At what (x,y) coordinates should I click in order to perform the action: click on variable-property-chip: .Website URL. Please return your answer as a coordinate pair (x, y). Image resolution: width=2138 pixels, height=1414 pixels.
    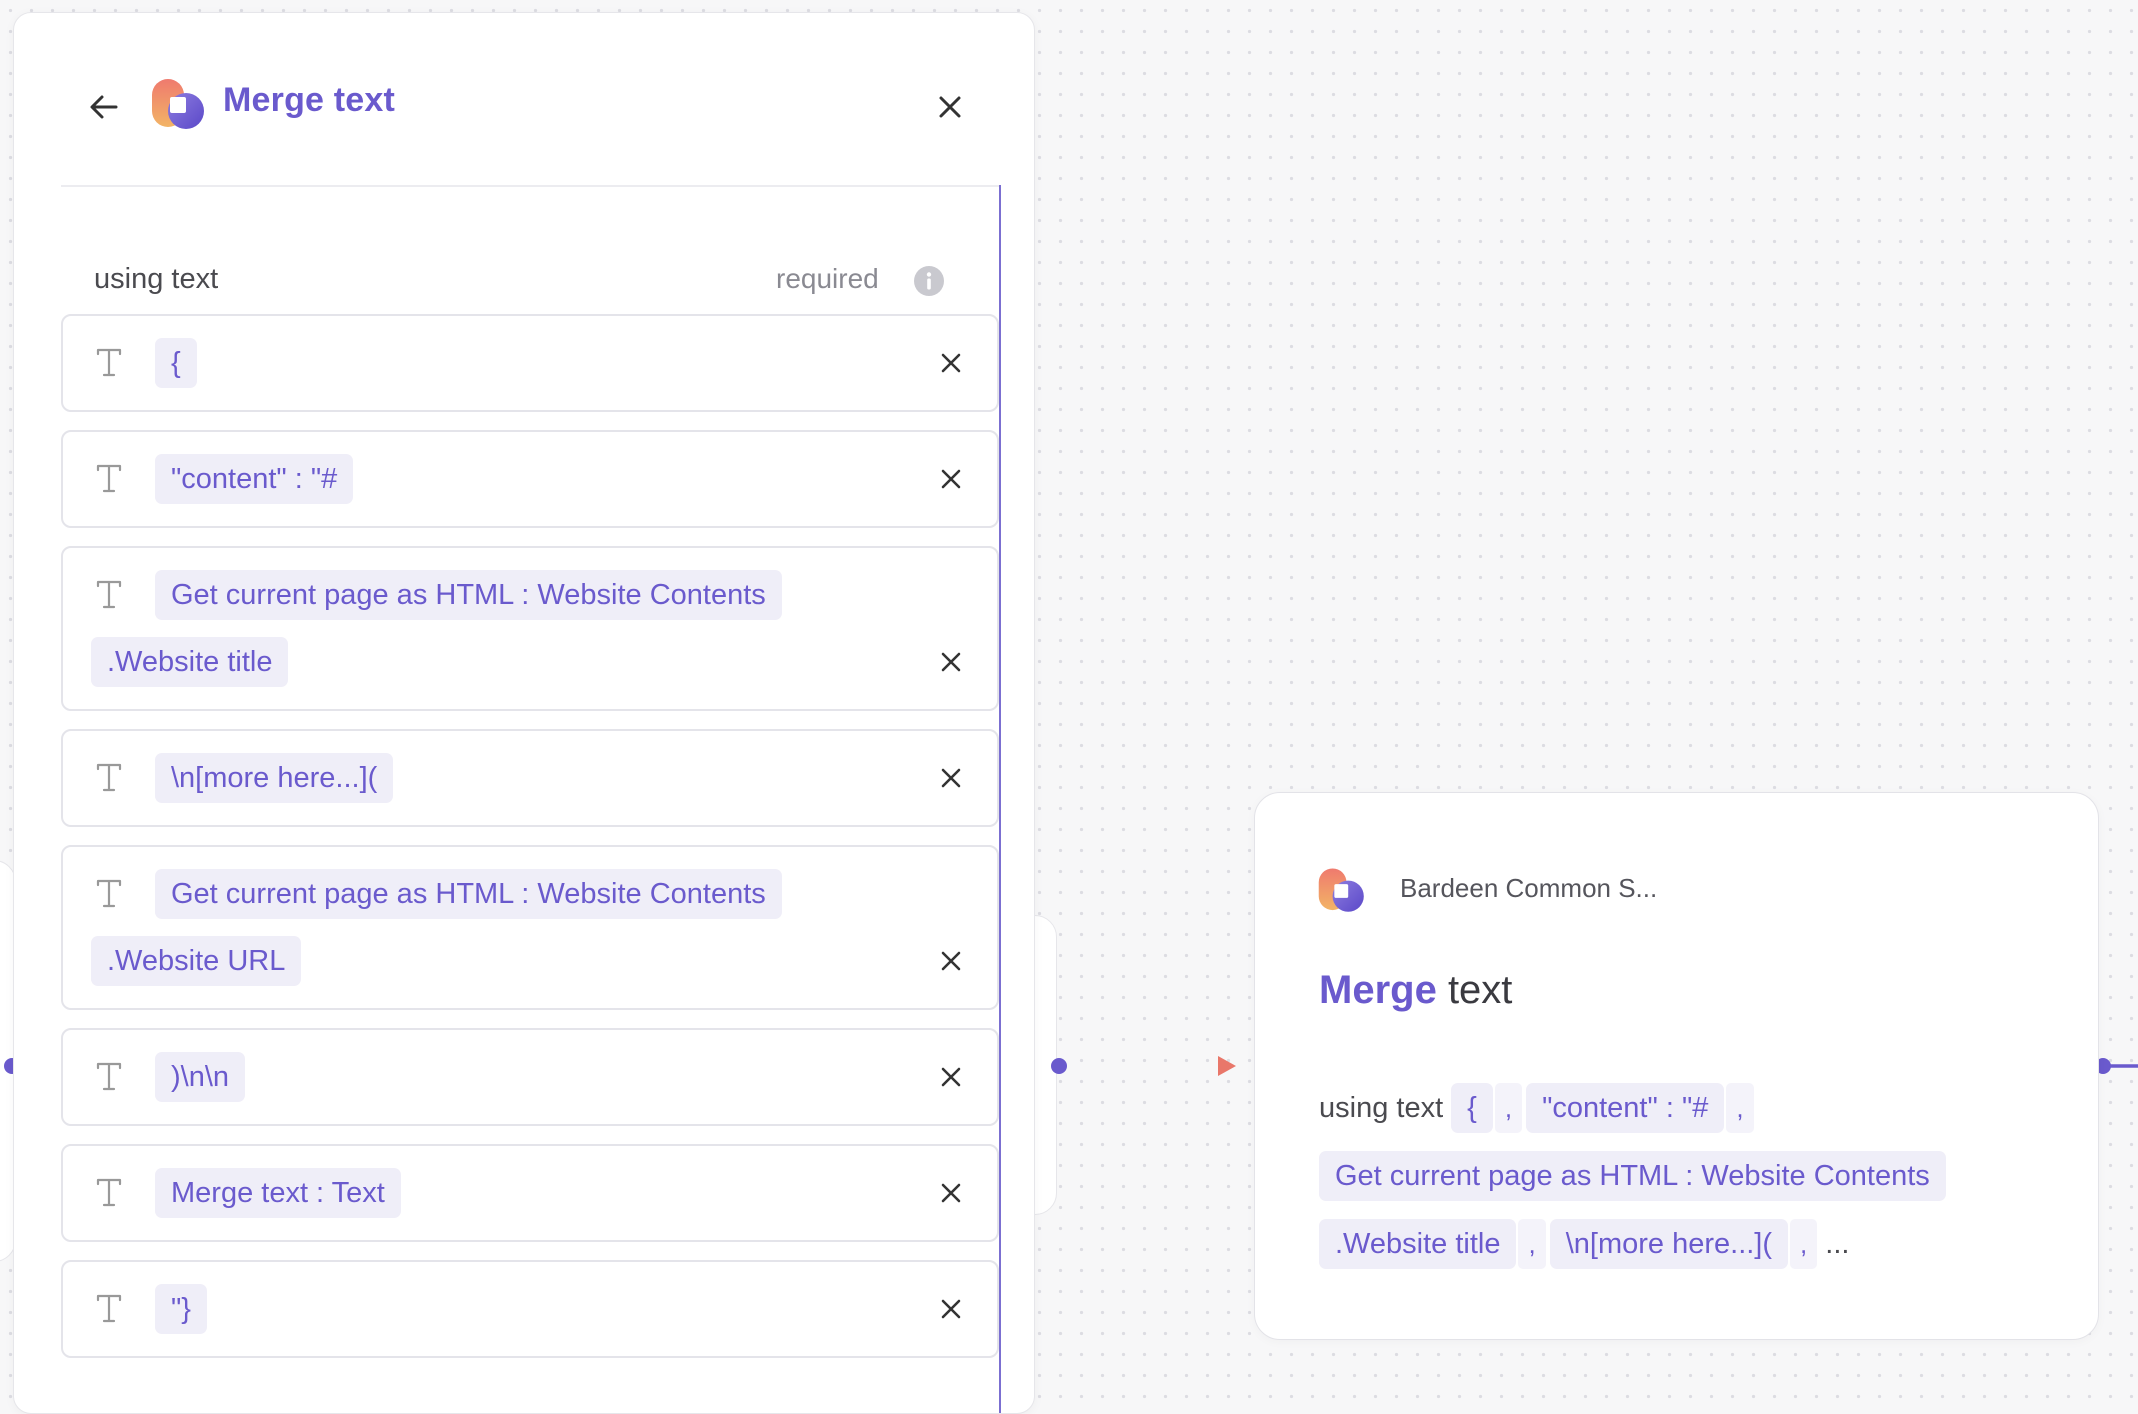
    Looking at the image, I should click on (196, 961).